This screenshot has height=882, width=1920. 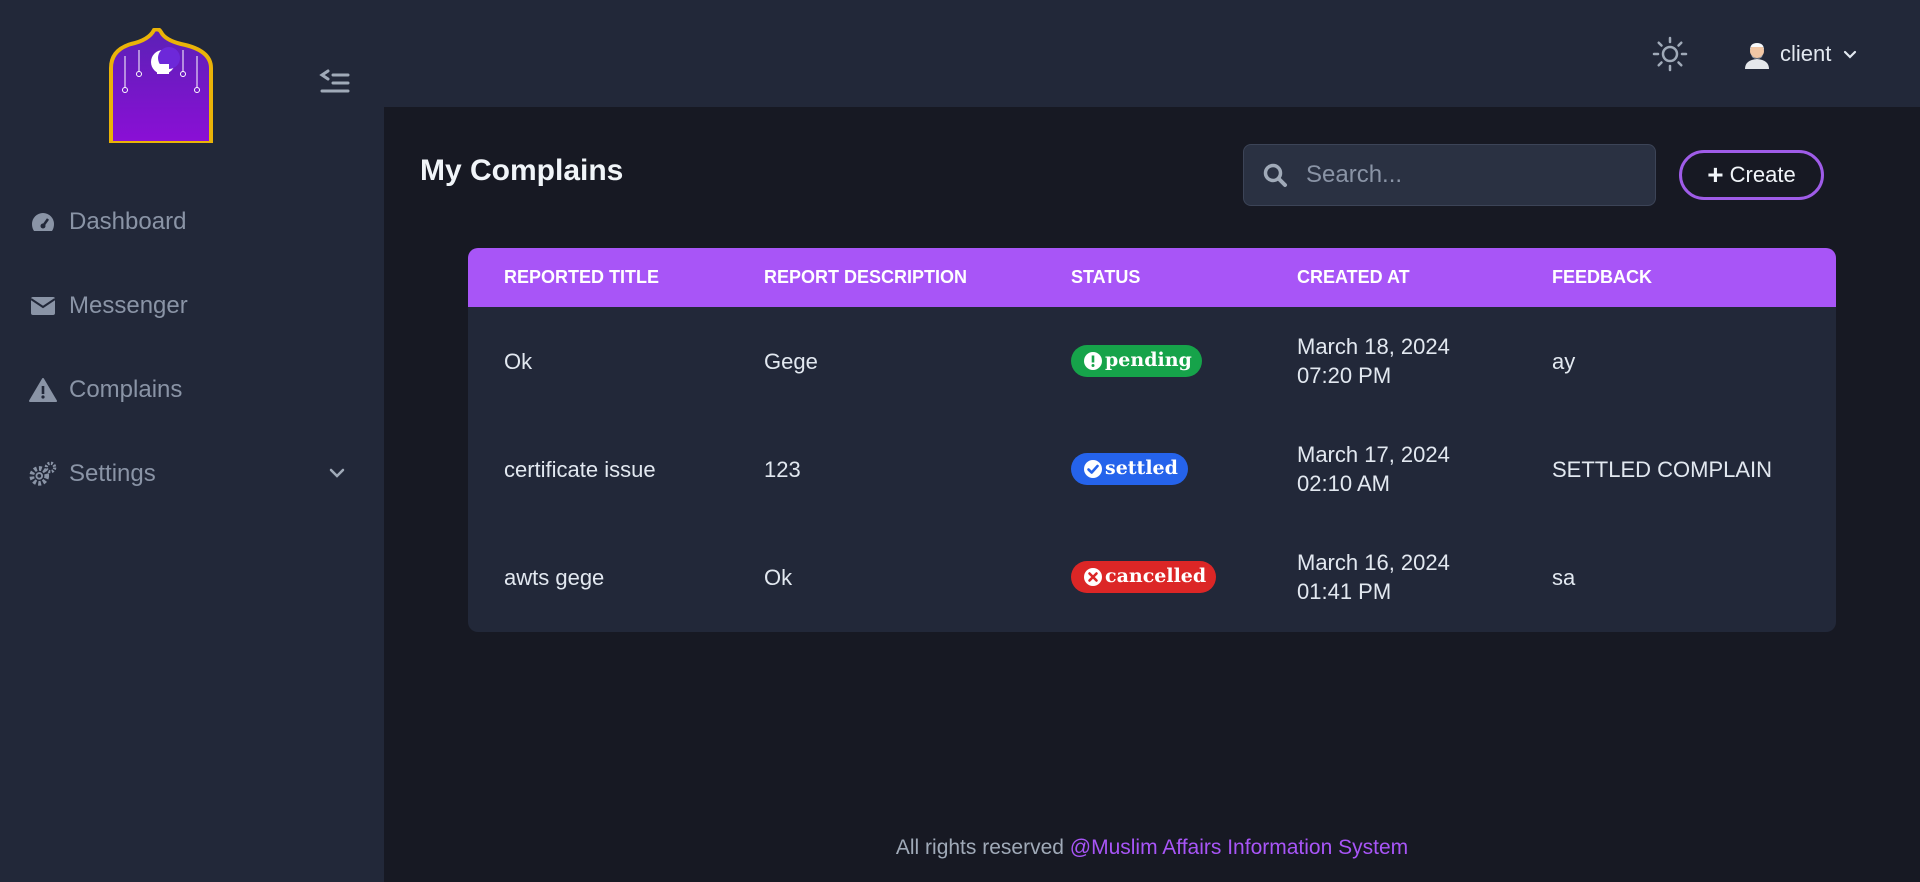 What do you see at coordinates (1275, 175) in the screenshot?
I see `search-icon` at bounding box center [1275, 175].